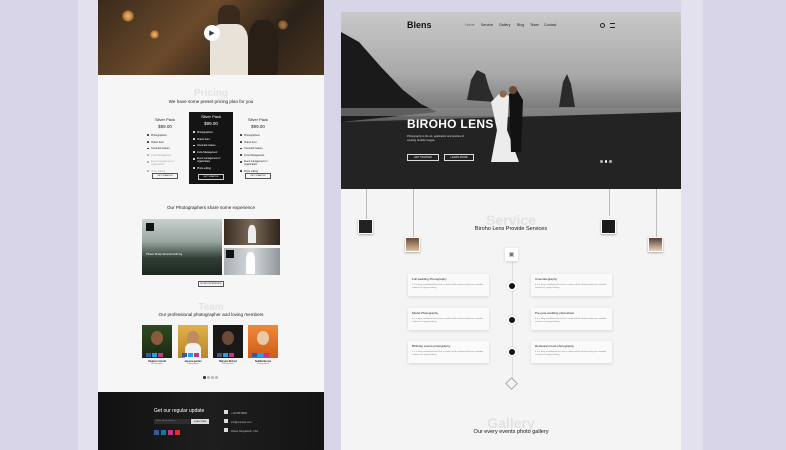  Describe the element at coordinates (459, 157) in the screenshot. I see `learn-more-button: LEARN MORE` at that location.